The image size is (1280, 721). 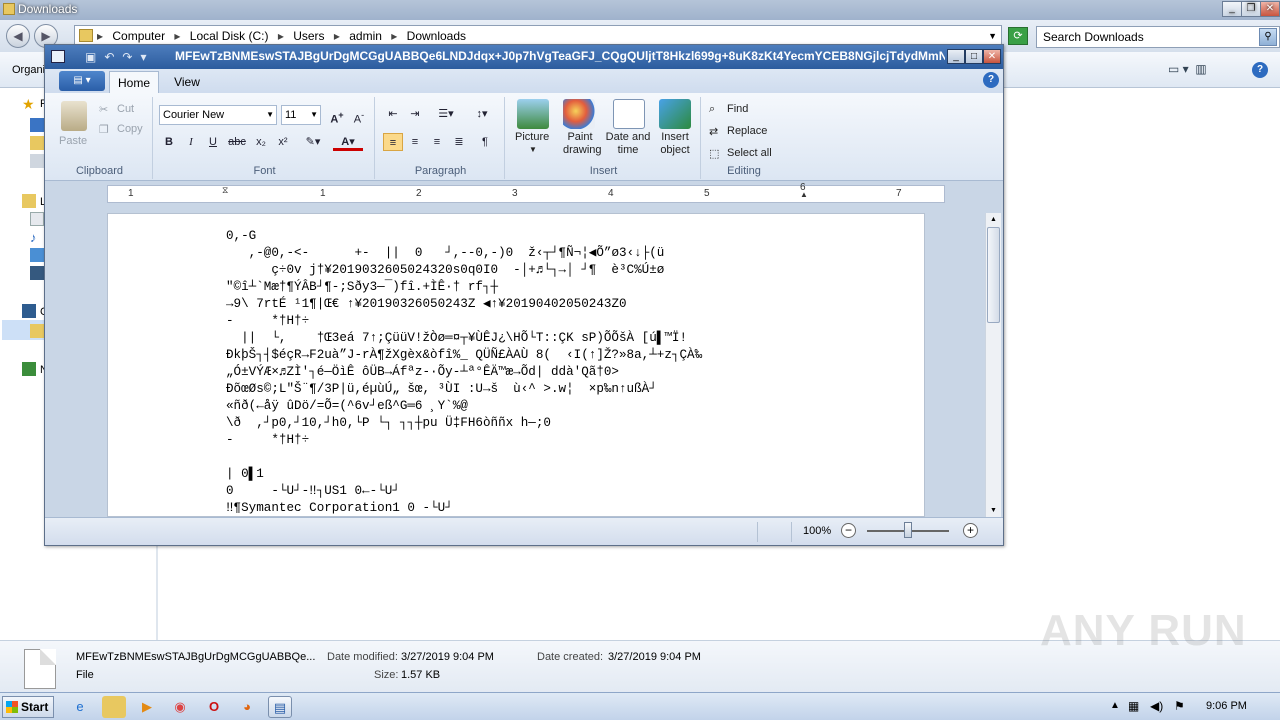 I want to click on vertical-scrollbar: ▲ ▼, so click(x=993, y=365).